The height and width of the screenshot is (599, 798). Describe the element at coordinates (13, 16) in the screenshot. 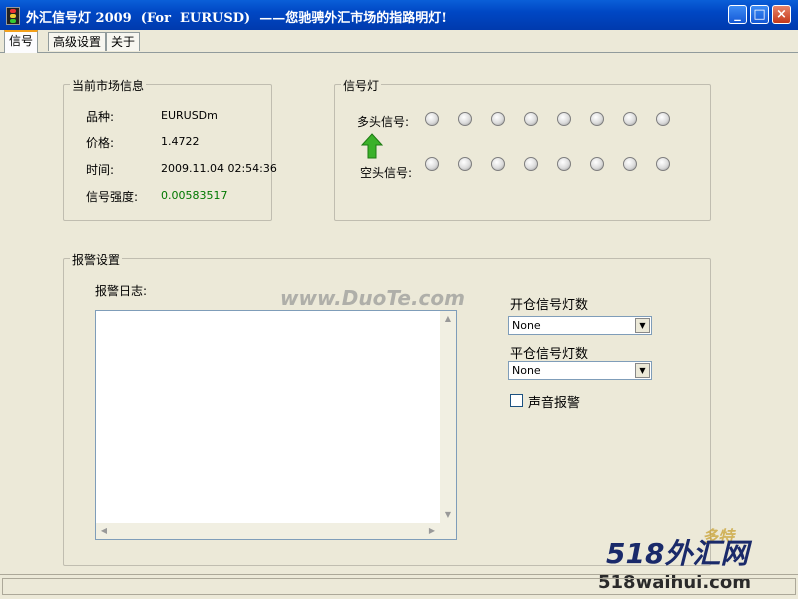

I see `traffic-light-icon` at that location.